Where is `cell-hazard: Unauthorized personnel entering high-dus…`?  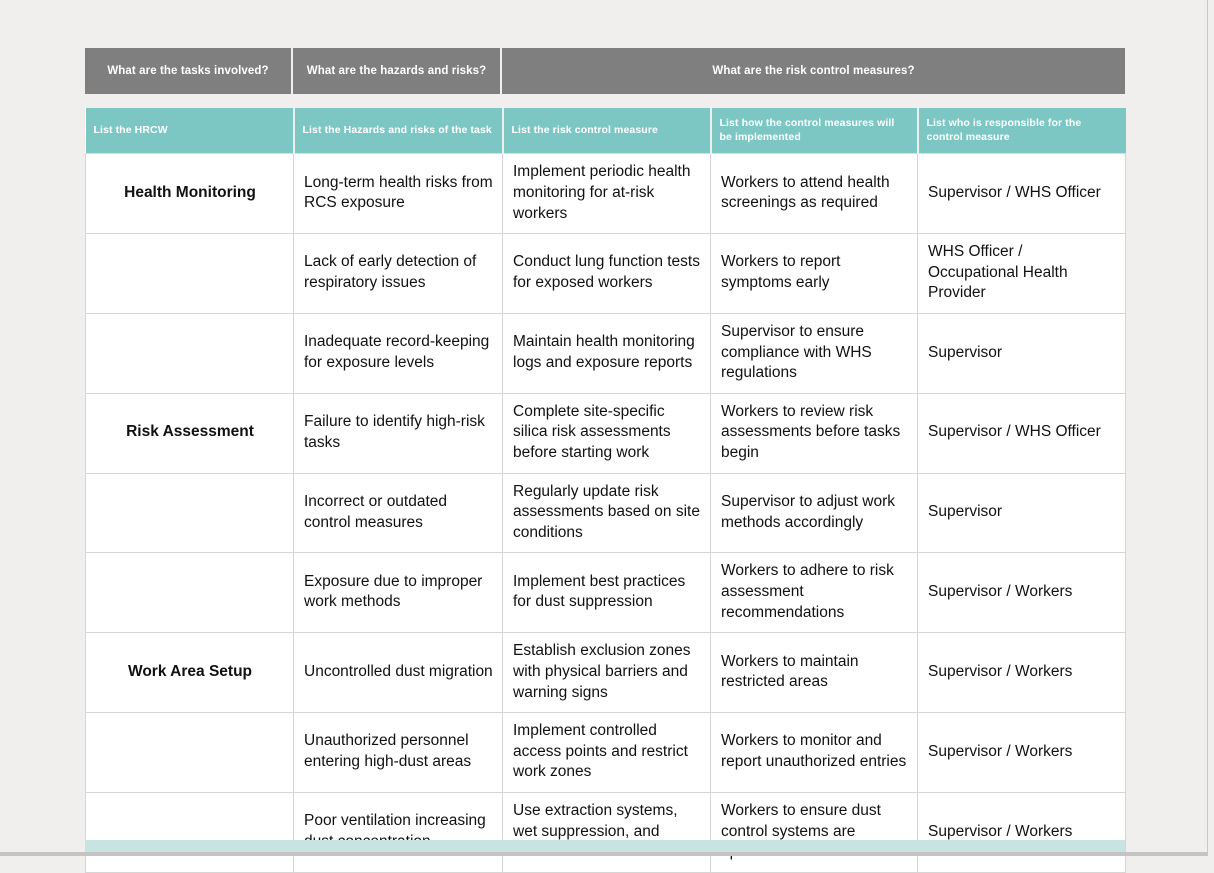 cell-hazard: Unauthorized personnel entering high-dus… is located at coordinates (398, 752).